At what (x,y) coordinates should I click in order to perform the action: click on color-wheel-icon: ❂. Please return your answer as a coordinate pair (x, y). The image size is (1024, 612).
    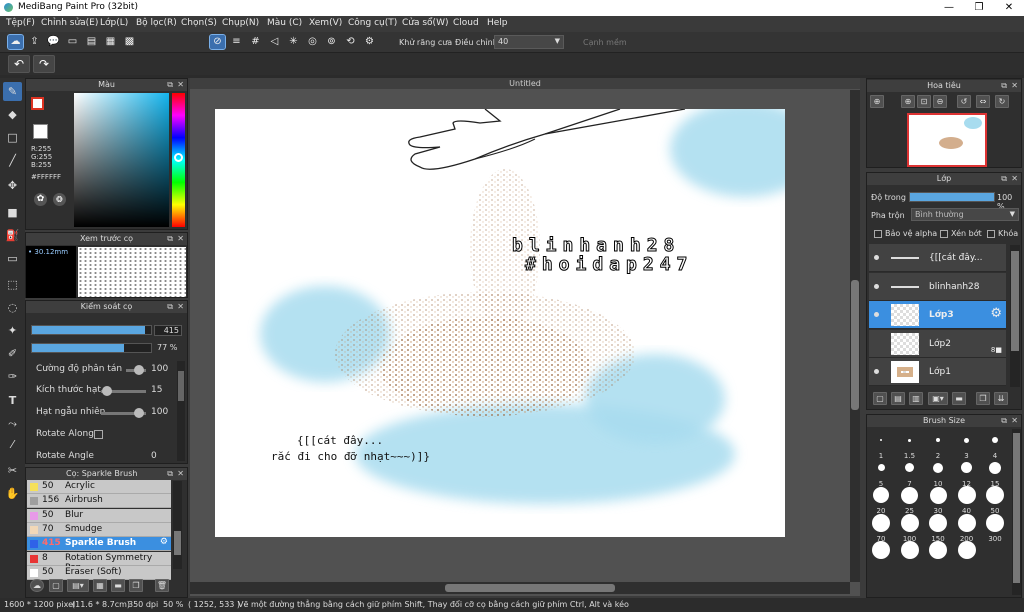
    Looking at the image, I should click on (59, 199).